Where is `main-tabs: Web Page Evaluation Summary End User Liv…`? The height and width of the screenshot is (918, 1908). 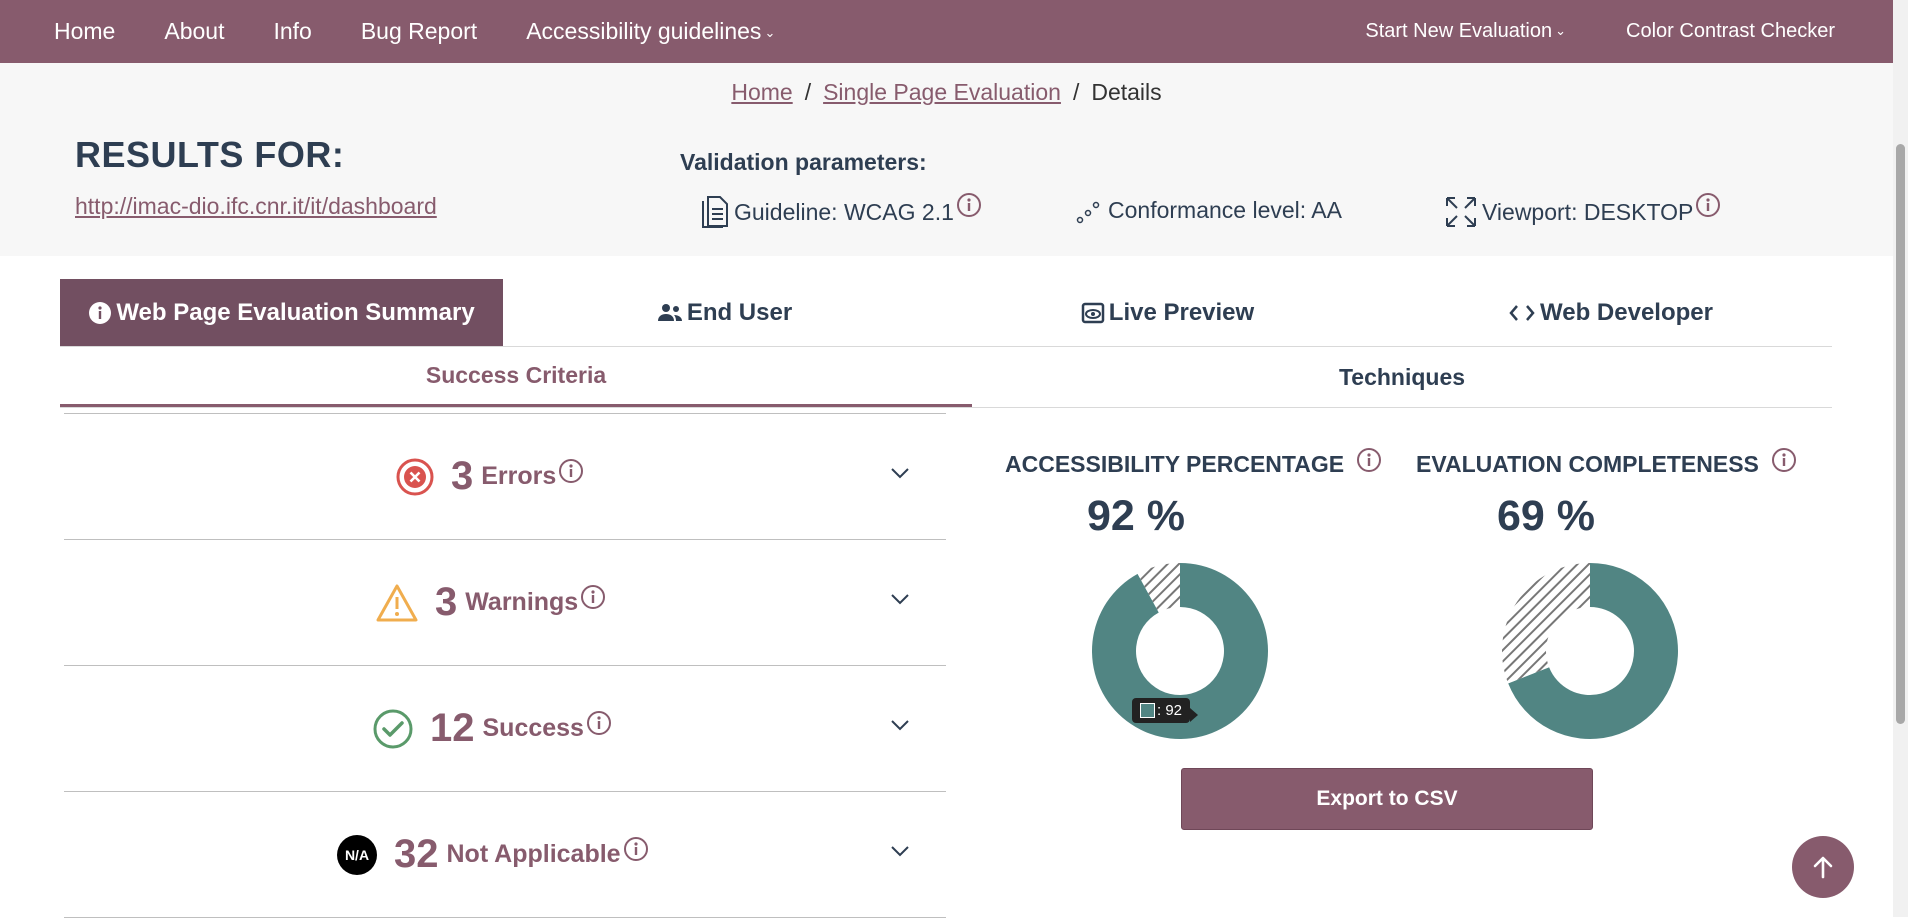
main-tabs: Web Page Evaluation Summary End User Liv… is located at coordinates (946, 313).